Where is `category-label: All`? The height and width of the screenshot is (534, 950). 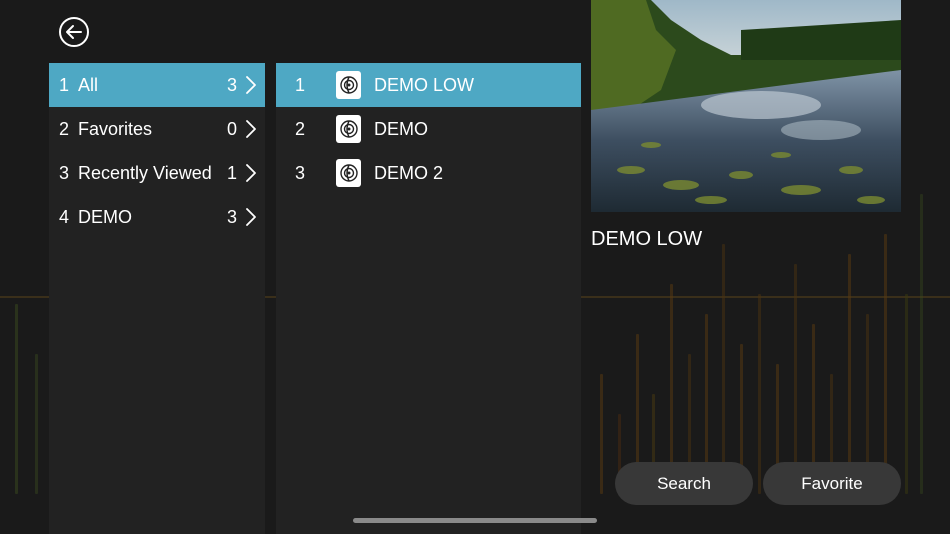 category-label: All is located at coordinates (88, 84).